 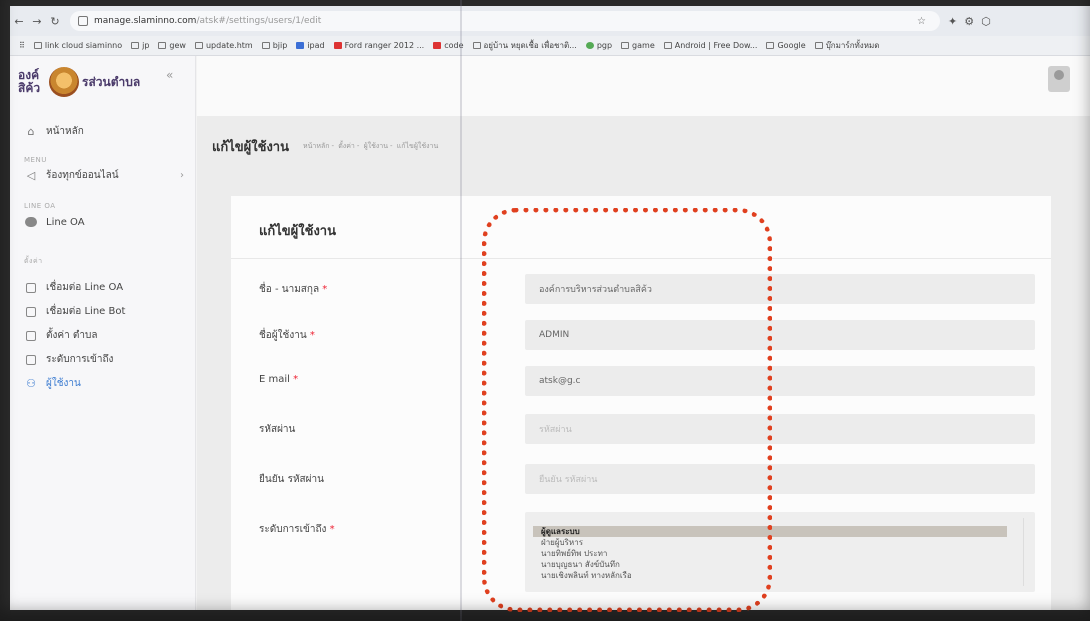 What do you see at coordinates (55, 21) in the screenshot?
I see `reload-icon: ↻` at bounding box center [55, 21].